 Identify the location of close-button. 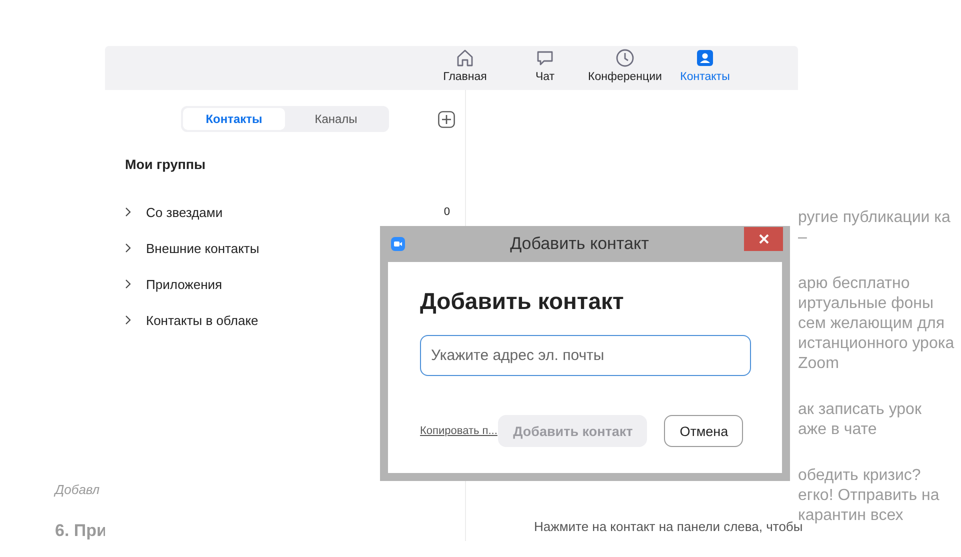
(763, 239).